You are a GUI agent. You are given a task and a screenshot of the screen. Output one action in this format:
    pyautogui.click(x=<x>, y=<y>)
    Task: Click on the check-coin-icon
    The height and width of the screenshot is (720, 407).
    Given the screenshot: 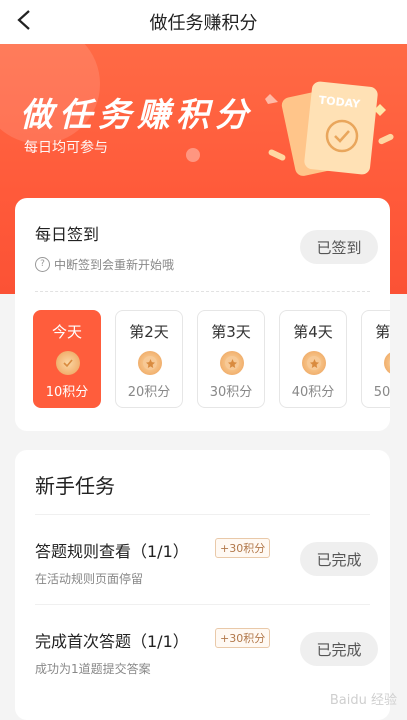 What is the action you would take?
    pyautogui.click(x=68, y=363)
    